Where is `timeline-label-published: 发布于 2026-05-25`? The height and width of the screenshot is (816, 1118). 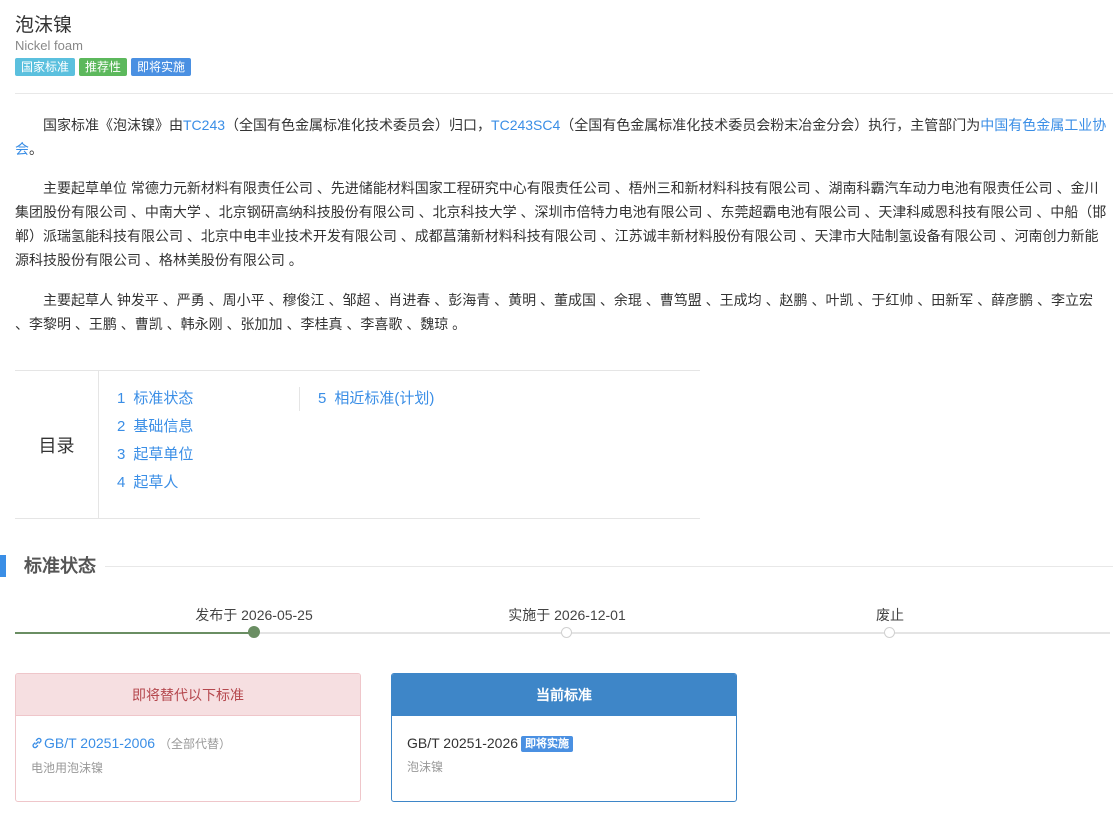
timeline-label-published: 发布于 2026-05-25 is located at coordinates (254, 615).